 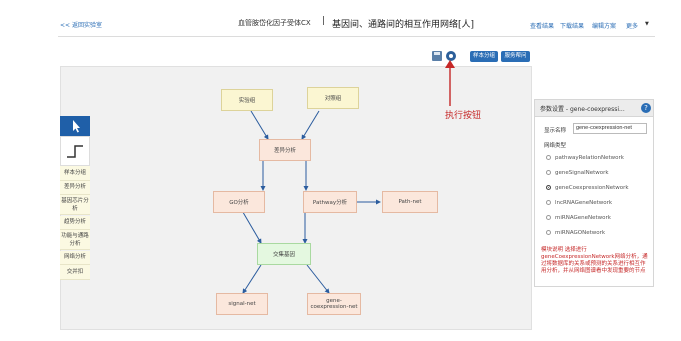 What do you see at coordinates (463, 116) in the screenshot?
I see `run-button-annotation: 执行按钮` at bounding box center [463, 116].